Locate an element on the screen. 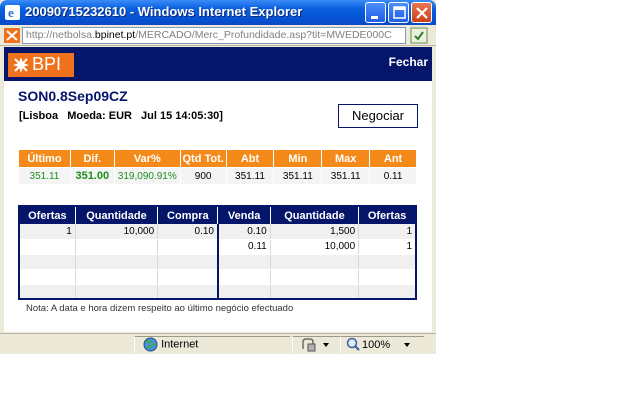 The height and width of the screenshot is (400, 640). quote-header-change: Dif. is located at coordinates (92, 158).